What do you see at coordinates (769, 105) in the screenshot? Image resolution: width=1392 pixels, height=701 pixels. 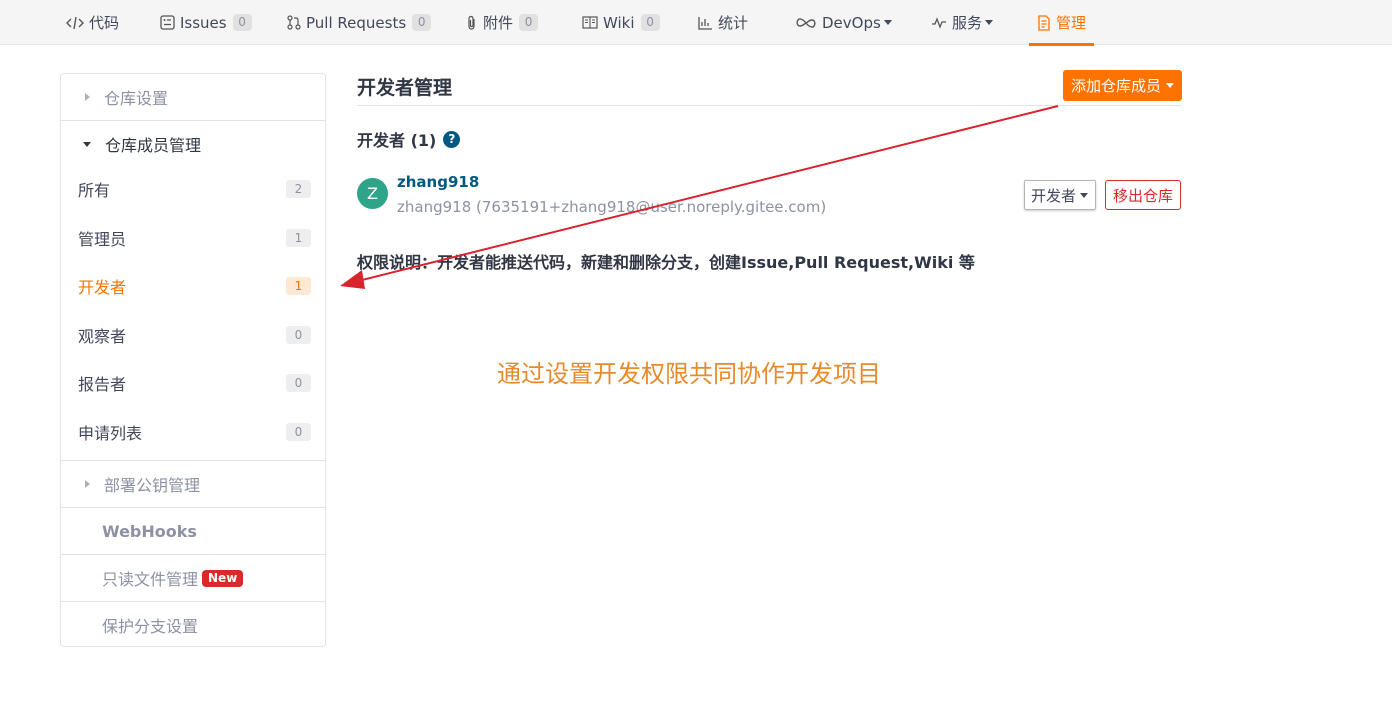 I see `divider` at bounding box center [769, 105].